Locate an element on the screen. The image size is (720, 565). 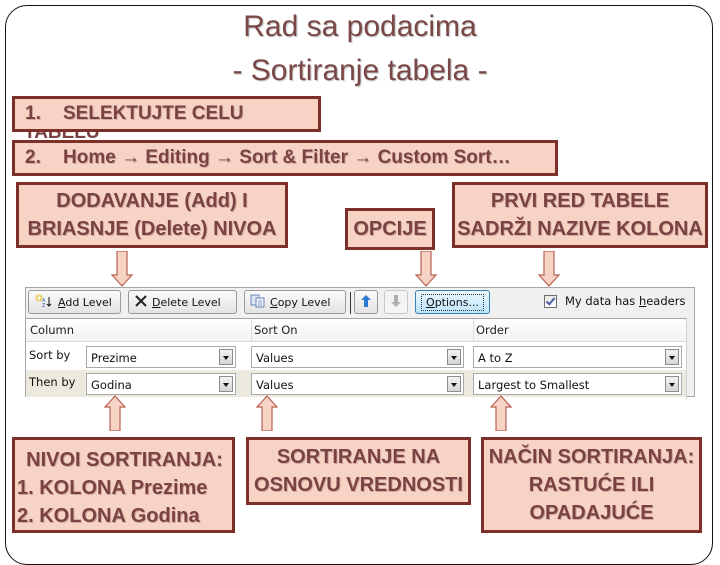
levels-line1: NIVOI SORTIRANJA: is located at coordinates (124, 460).